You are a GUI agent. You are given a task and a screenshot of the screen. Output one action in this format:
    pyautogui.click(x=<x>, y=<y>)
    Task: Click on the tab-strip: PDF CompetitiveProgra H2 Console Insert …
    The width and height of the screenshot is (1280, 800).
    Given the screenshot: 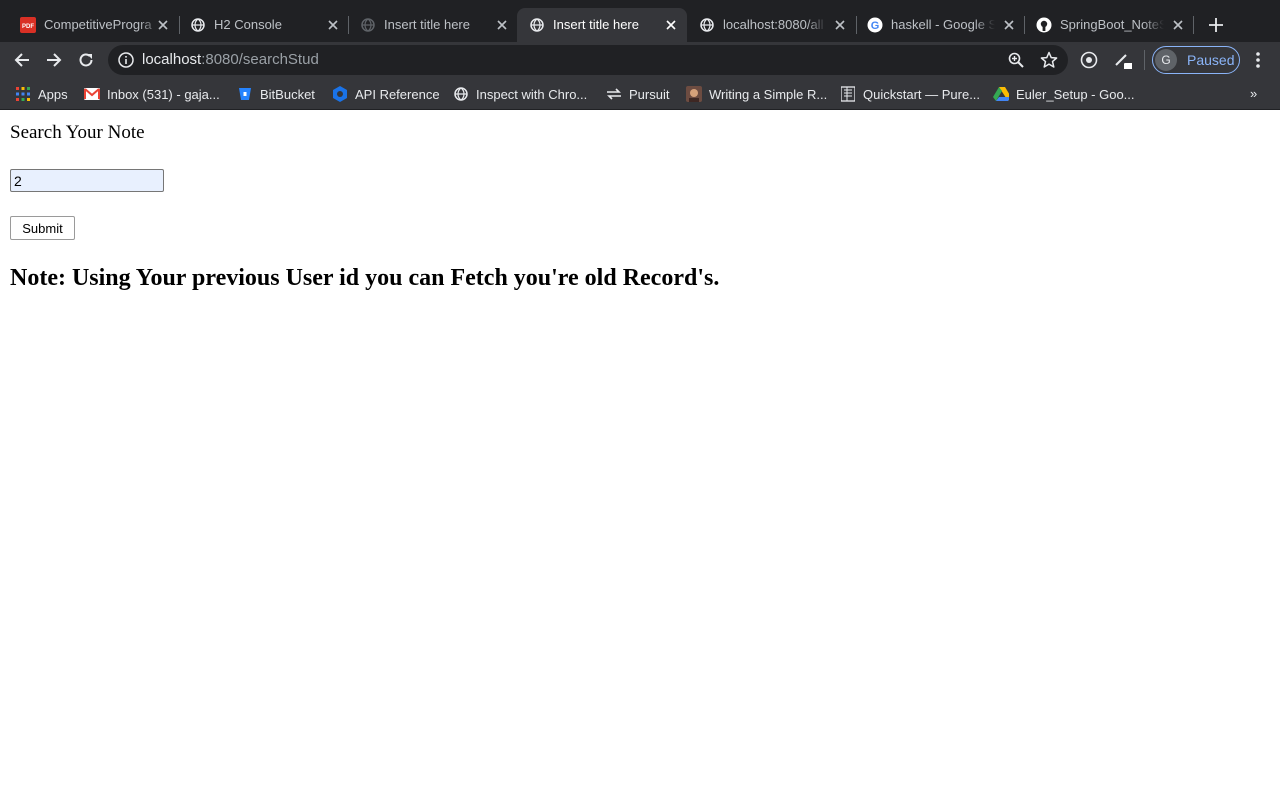 What is the action you would take?
    pyautogui.click(x=640, y=21)
    